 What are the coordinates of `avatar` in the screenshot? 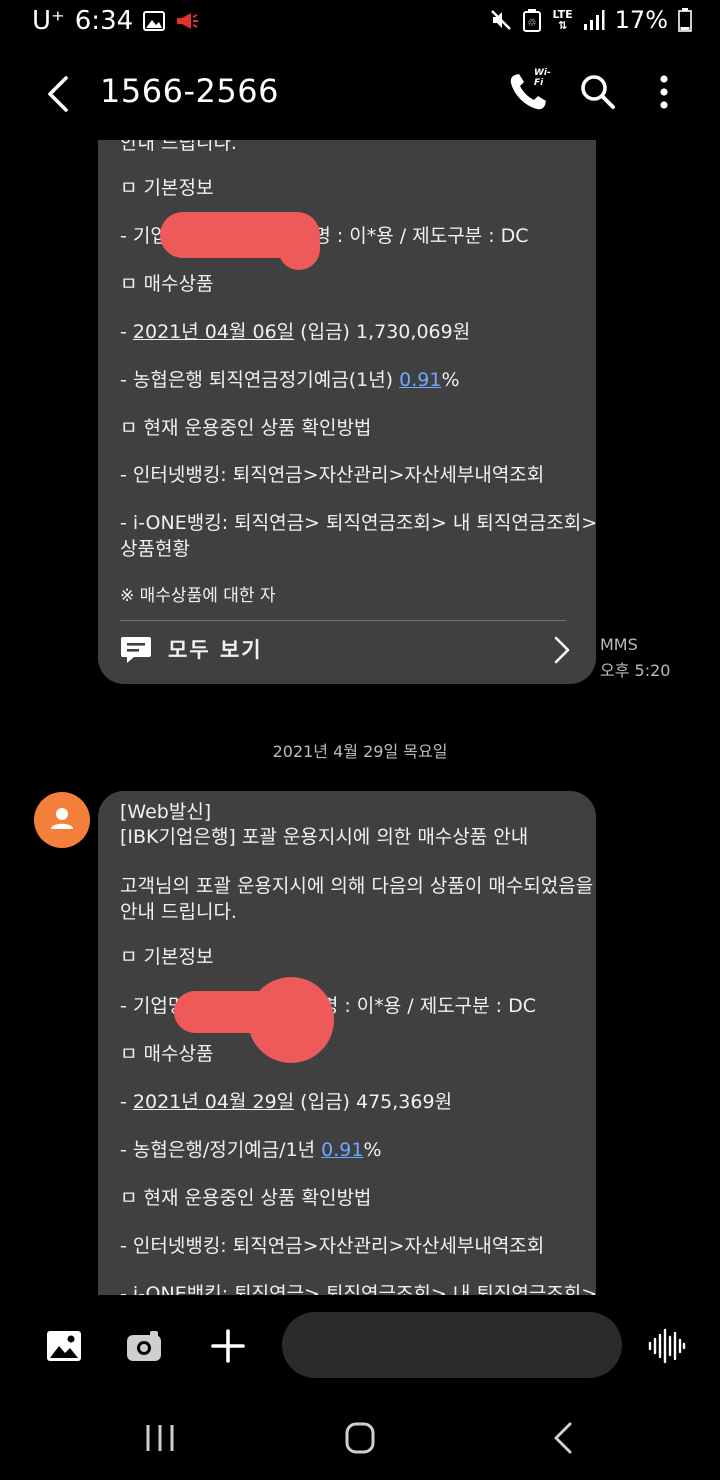 It's located at (62, 820).